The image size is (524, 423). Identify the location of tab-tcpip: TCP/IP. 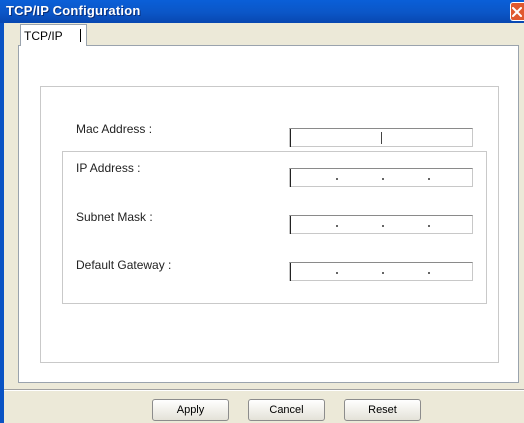
(53, 35).